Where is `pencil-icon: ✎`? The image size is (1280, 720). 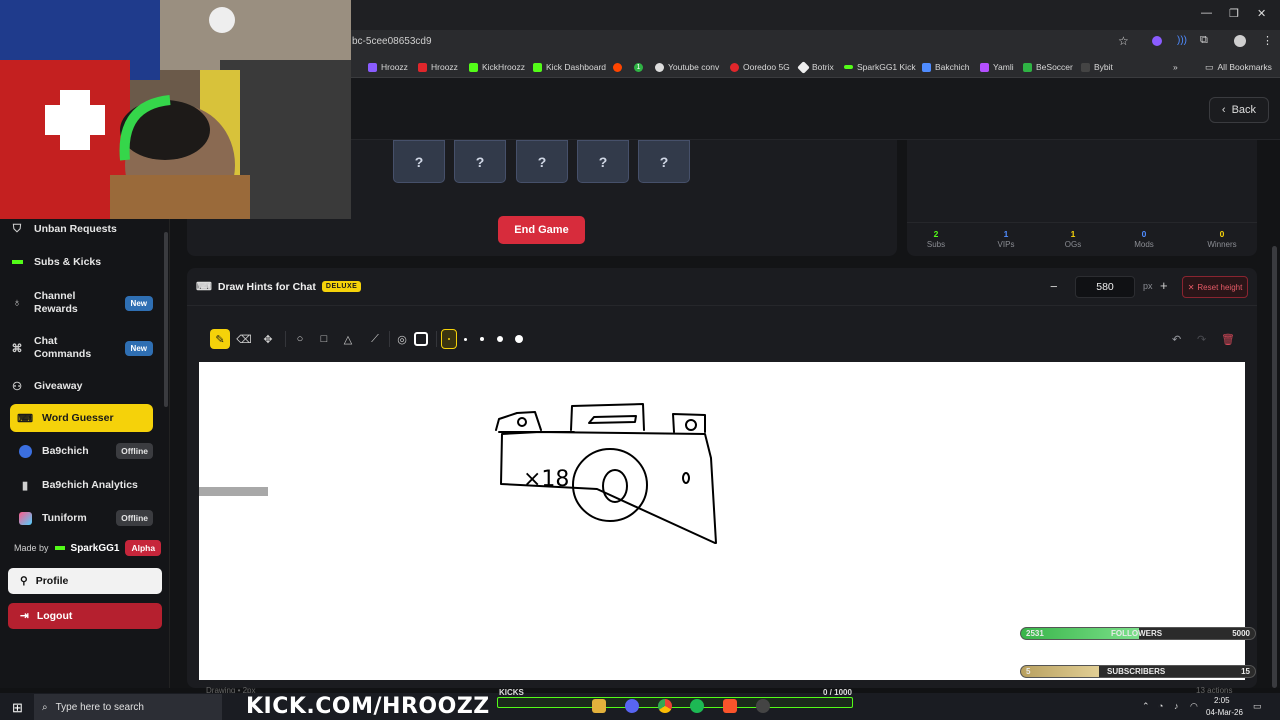
pencil-icon: ✎ is located at coordinates (220, 339).